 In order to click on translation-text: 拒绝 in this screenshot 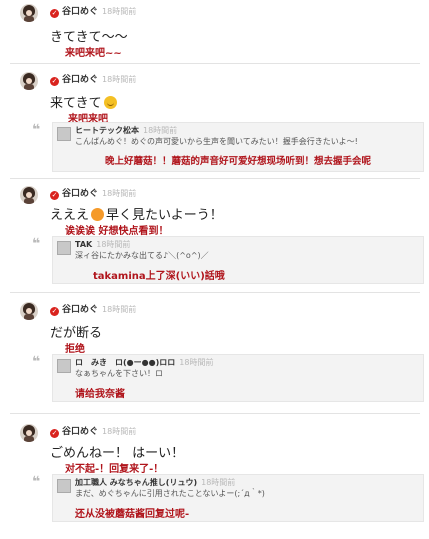, I will do `click(75, 349)`.